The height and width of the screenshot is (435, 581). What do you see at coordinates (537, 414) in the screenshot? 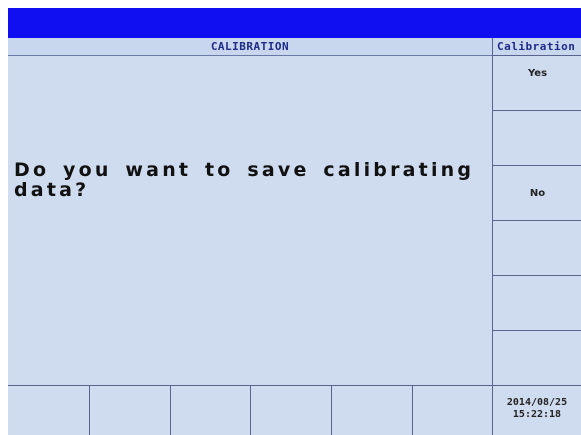
I see `time-text: 15:22:18` at bounding box center [537, 414].